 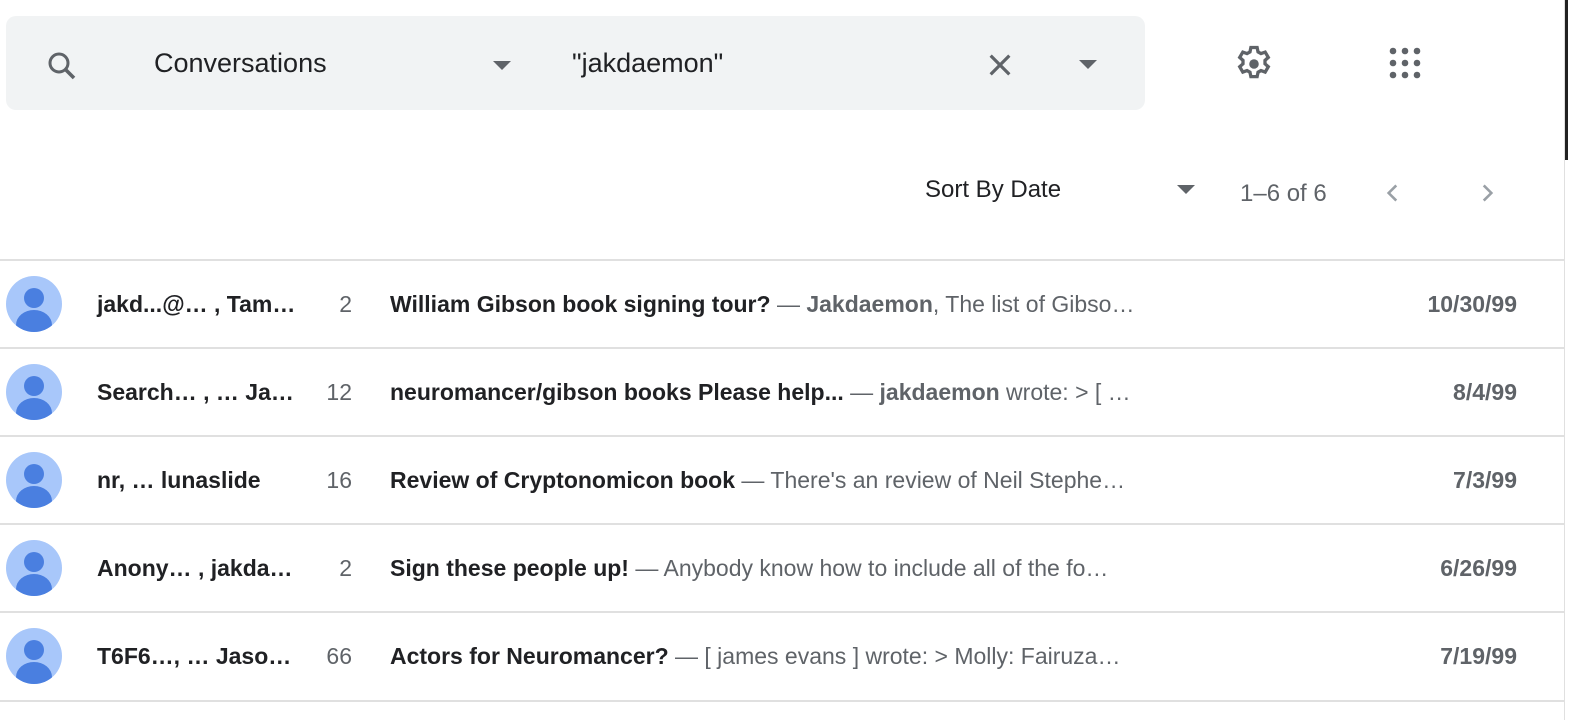 I want to click on message-count: 12, so click(x=339, y=392).